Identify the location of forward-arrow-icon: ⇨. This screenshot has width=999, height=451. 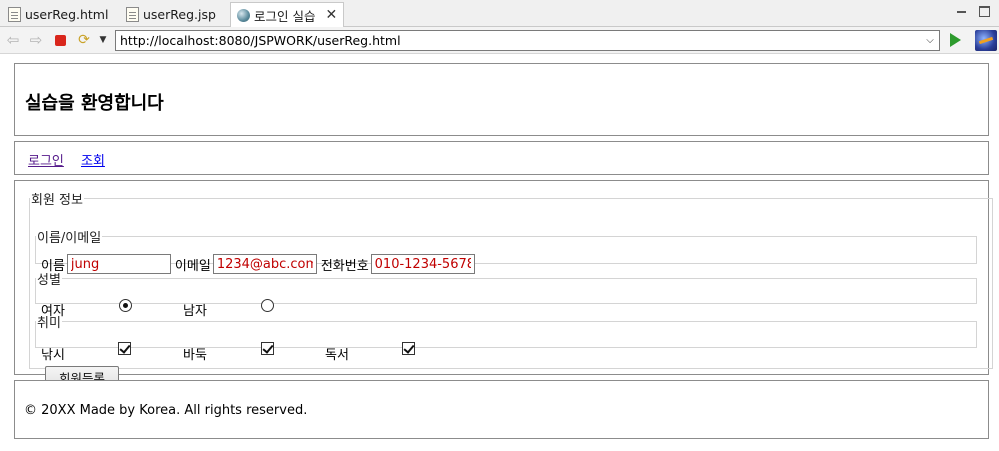
(36, 40).